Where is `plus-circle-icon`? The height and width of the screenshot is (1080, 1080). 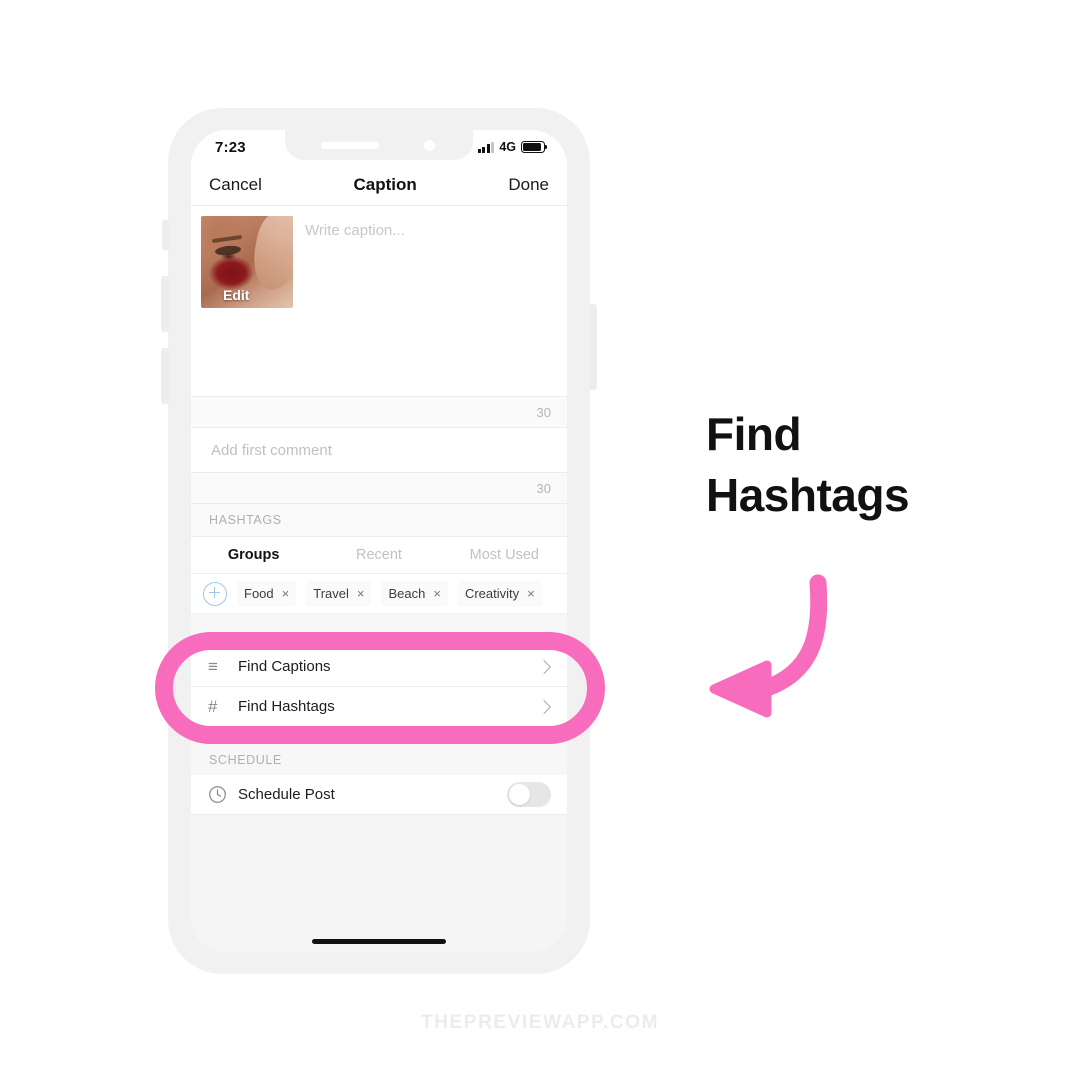 plus-circle-icon is located at coordinates (215, 593).